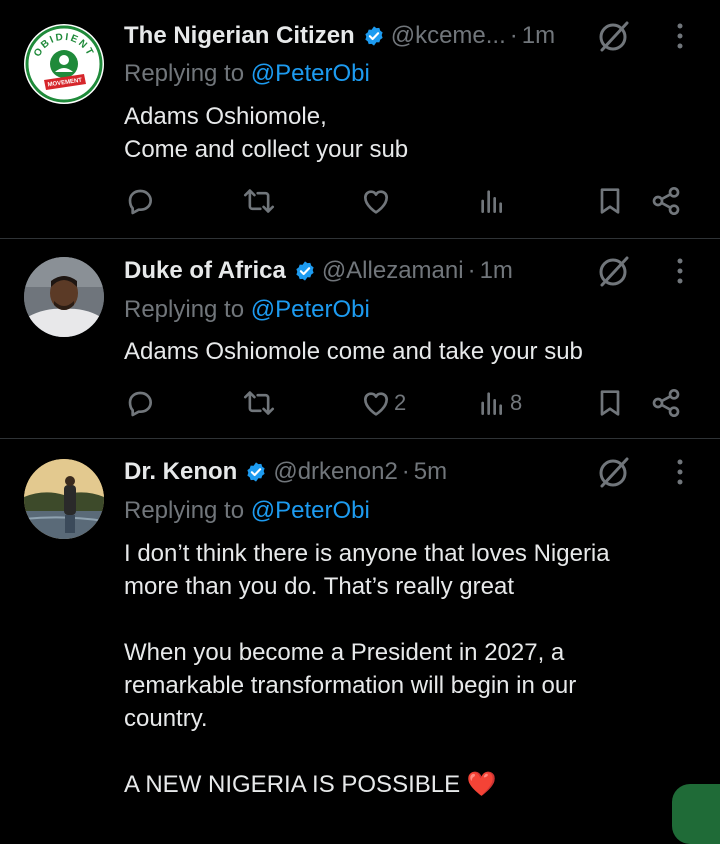  I want to click on views-count: 8, so click(516, 402).